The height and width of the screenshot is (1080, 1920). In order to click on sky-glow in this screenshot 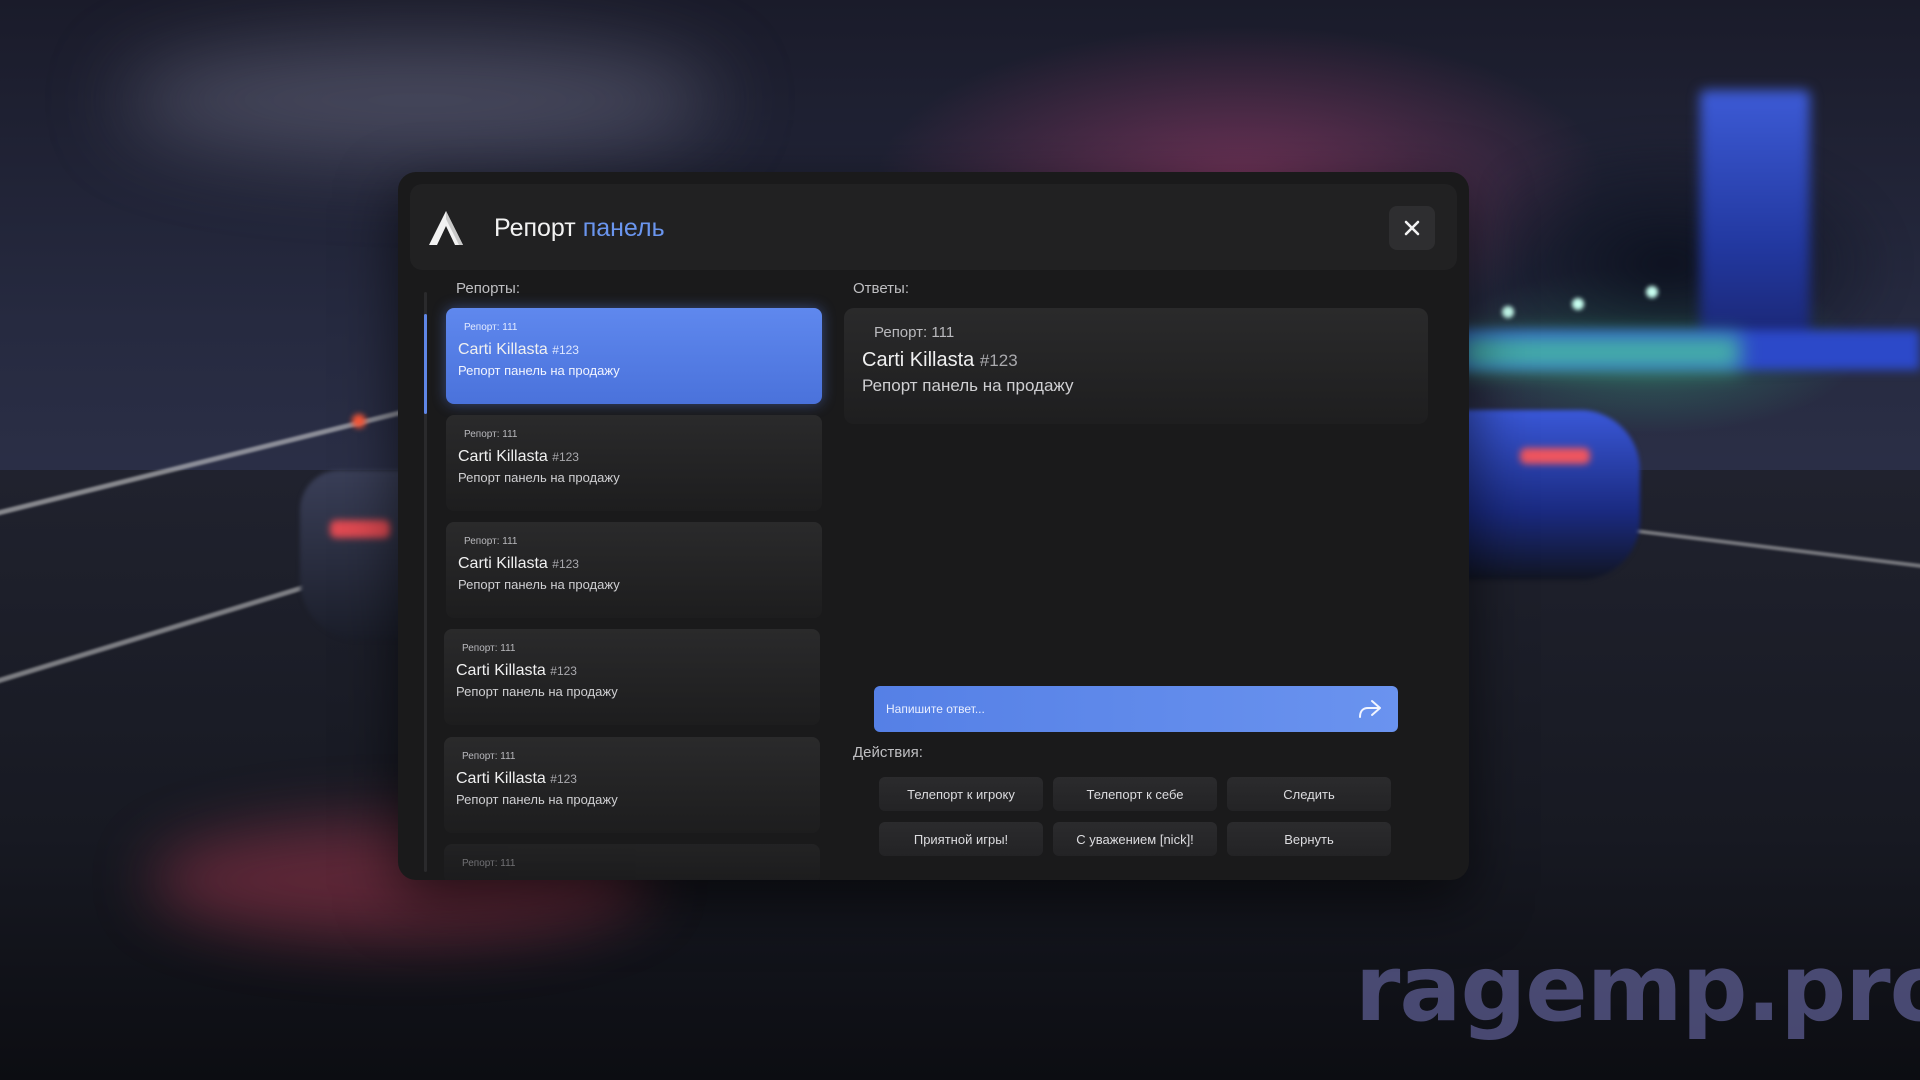, I will do `click(420, 100)`.